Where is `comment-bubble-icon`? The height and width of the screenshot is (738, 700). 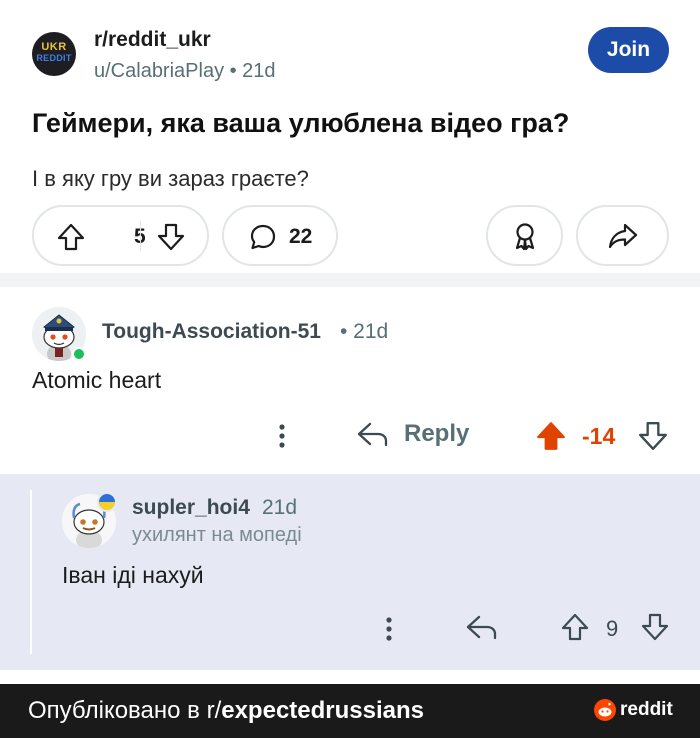 comment-bubble-icon is located at coordinates (263, 237).